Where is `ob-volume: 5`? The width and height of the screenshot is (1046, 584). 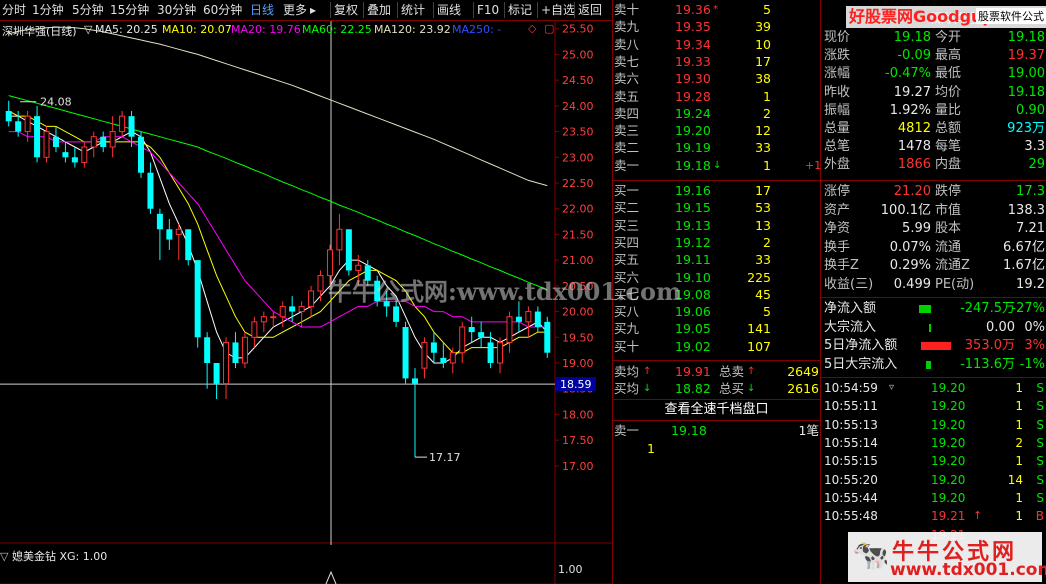 ob-volume: 5 is located at coordinates (767, 312).